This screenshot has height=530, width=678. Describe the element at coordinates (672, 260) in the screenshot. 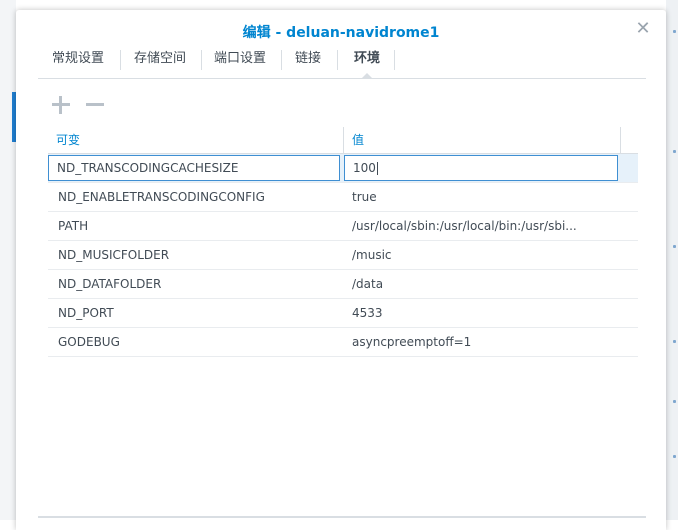

I see `background-app-edge` at that location.